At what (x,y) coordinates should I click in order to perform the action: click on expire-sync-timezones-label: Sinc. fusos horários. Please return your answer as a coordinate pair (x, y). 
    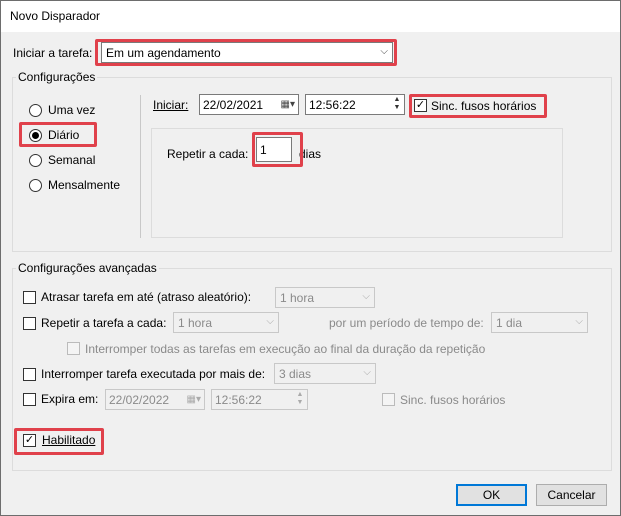
    Looking at the image, I should click on (453, 400).